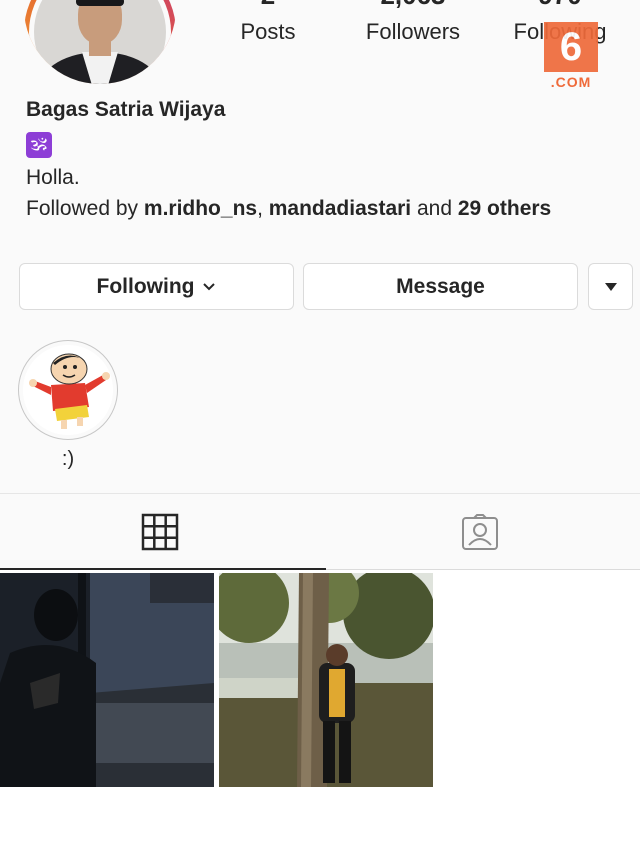 This screenshot has width=640, height=853. I want to click on avatar-photo, so click(100, 42).